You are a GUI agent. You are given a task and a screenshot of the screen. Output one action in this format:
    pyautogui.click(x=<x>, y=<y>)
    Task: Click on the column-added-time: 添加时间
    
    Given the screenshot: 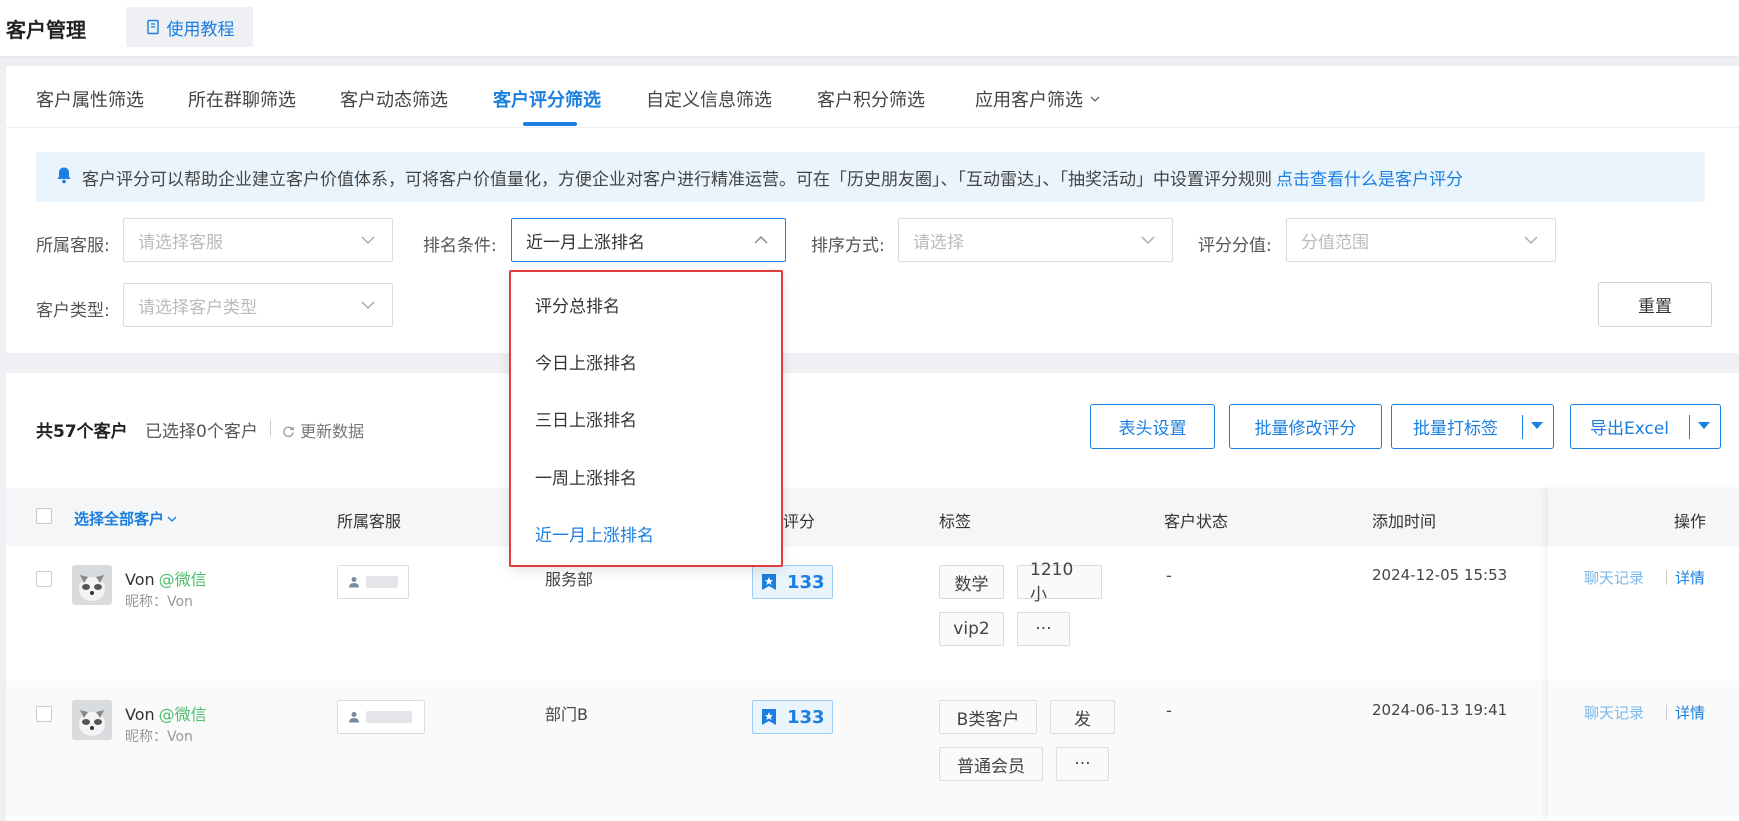 What is the action you would take?
    pyautogui.click(x=1404, y=521)
    